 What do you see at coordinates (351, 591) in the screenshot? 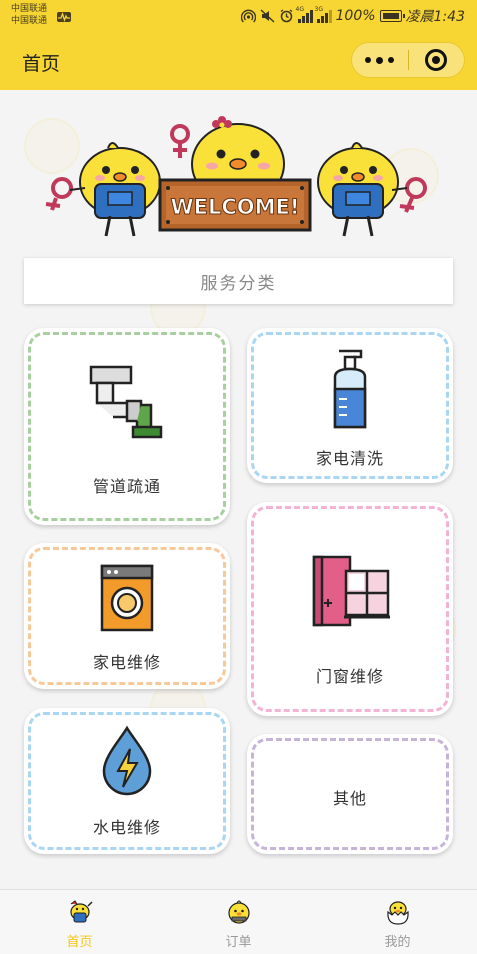
I see `door-window-icon` at bounding box center [351, 591].